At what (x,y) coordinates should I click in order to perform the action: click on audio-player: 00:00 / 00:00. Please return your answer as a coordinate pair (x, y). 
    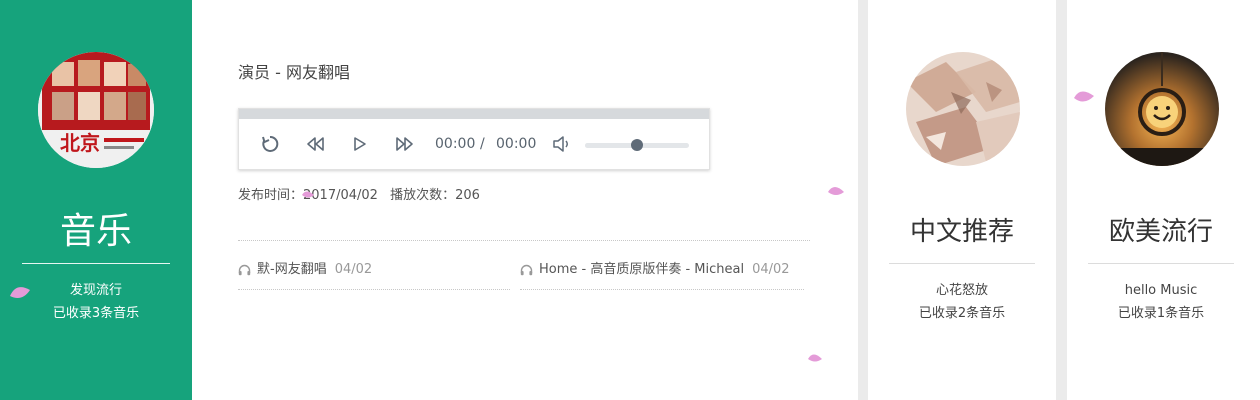
    Looking at the image, I should click on (474, 139).